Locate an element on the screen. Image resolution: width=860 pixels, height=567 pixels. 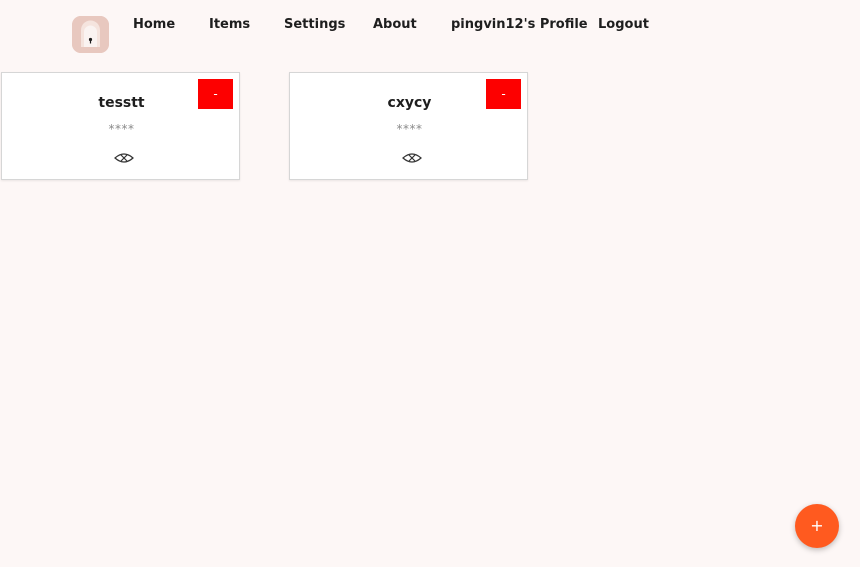
nav-settings: Settings is located at coordinates (314, 25).